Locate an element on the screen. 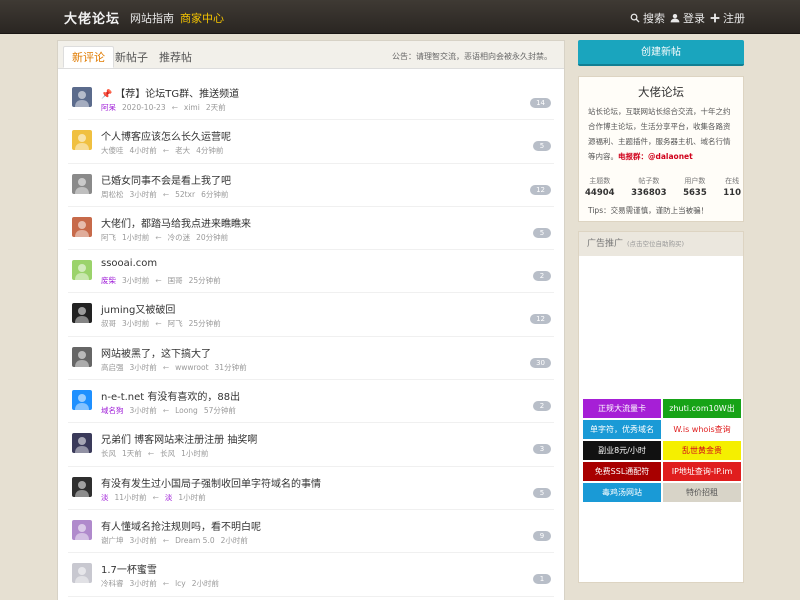  topic-title: 有人懂域名抢注规则吗，看不明白呢 is located at coordinates (181, 525).